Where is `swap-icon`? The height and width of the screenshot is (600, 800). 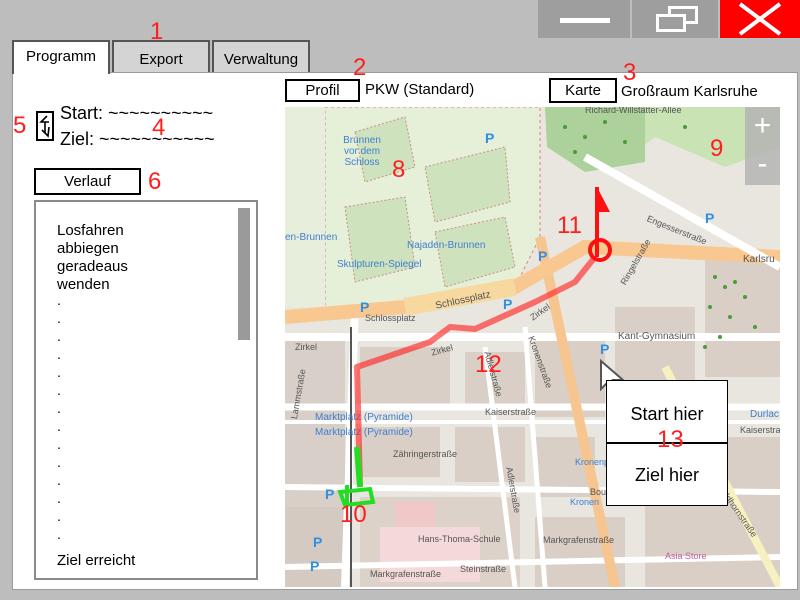 swap-icon is located at coordinates (45, 126).